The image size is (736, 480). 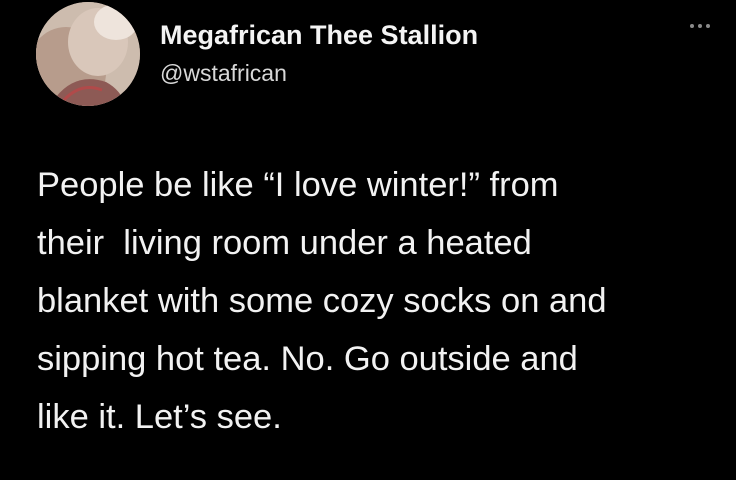 I want to click on author-handle: @wstafrican, so click(x=223, y=73).